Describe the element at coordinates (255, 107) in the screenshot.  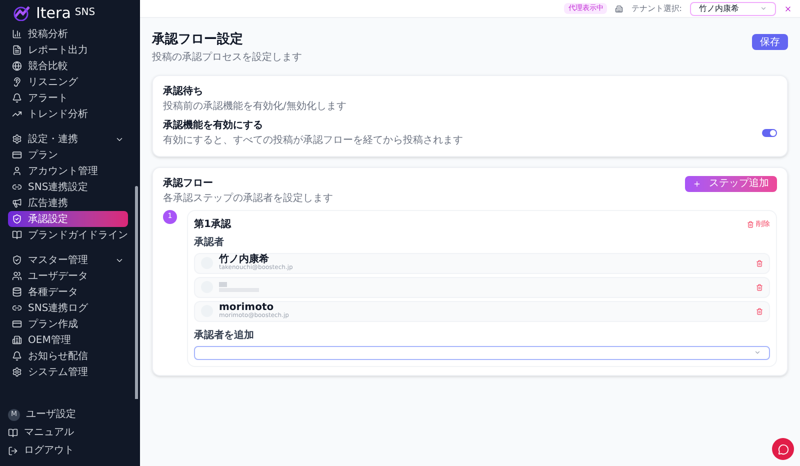
I see `card-description: 投稿前の承認機能を有効化/無効化します` at that location.